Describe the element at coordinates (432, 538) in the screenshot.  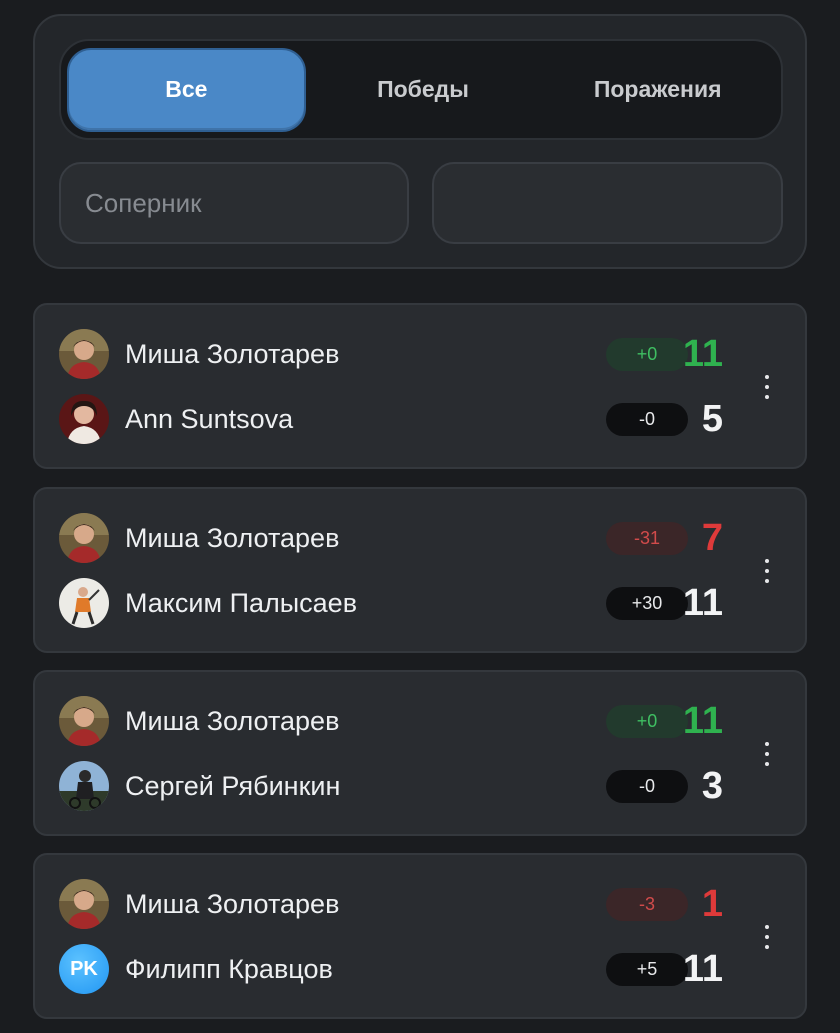
I see `player-row: Миша Золотарев -31 7` at that location.